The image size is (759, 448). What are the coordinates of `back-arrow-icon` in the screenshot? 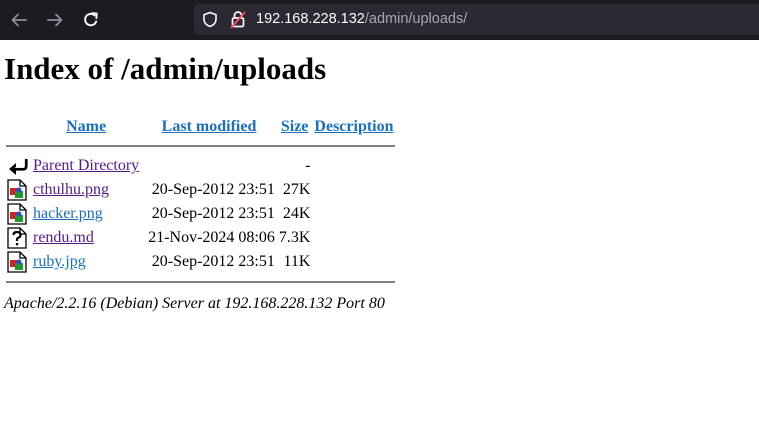 It's located at (18, 167).